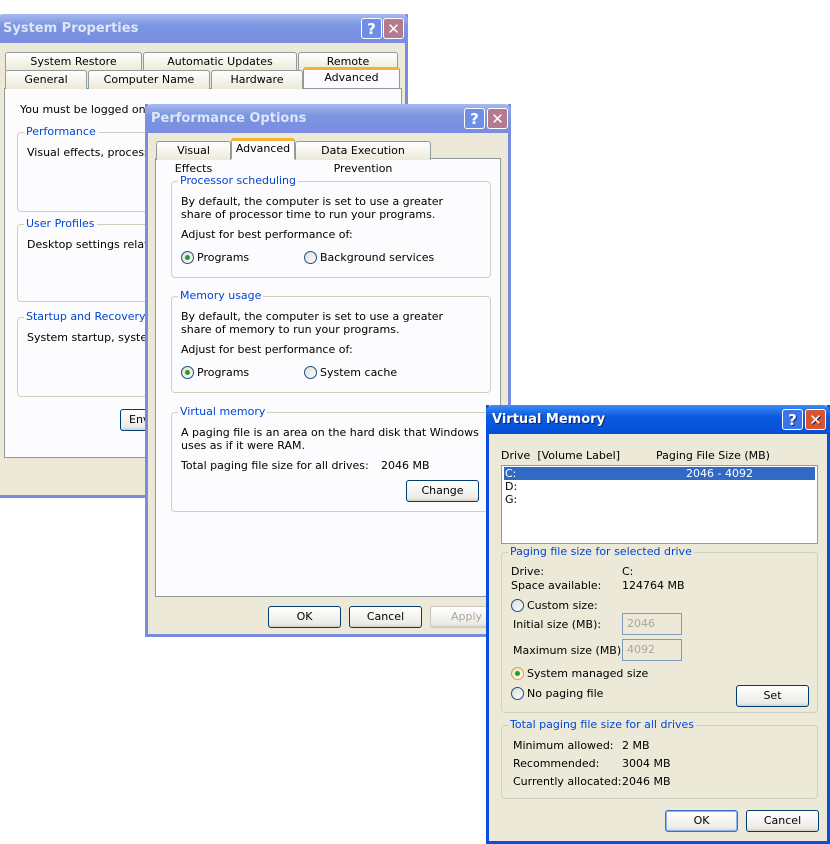 The image size is (830, 844). I want to click on drive-size: 2046 - 4092, so click(719, 473).